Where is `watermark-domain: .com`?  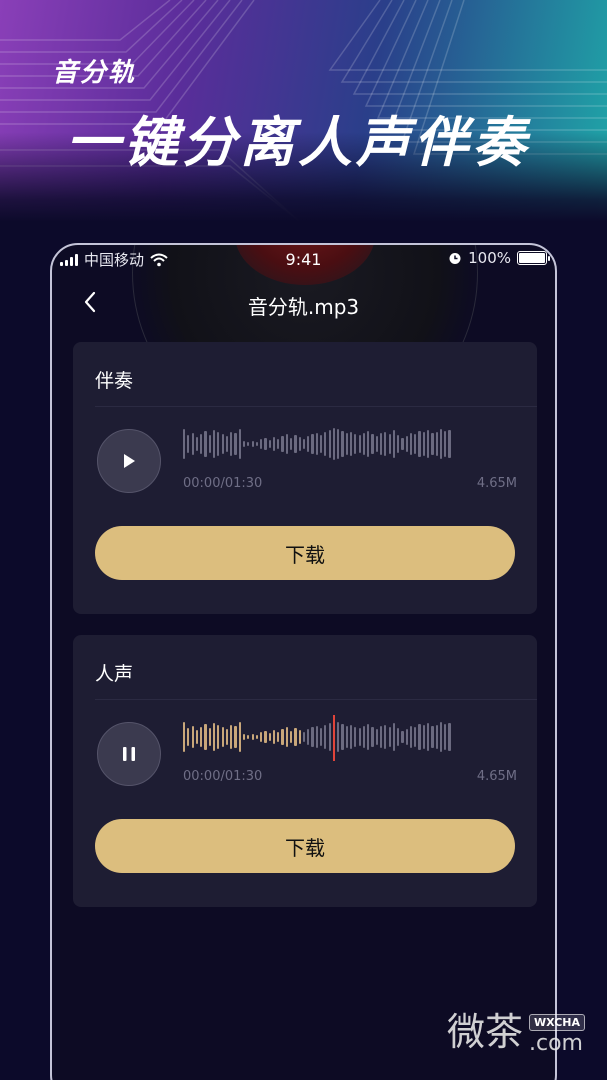 watermark-domain: .com is located at coordinates (555, 1043).